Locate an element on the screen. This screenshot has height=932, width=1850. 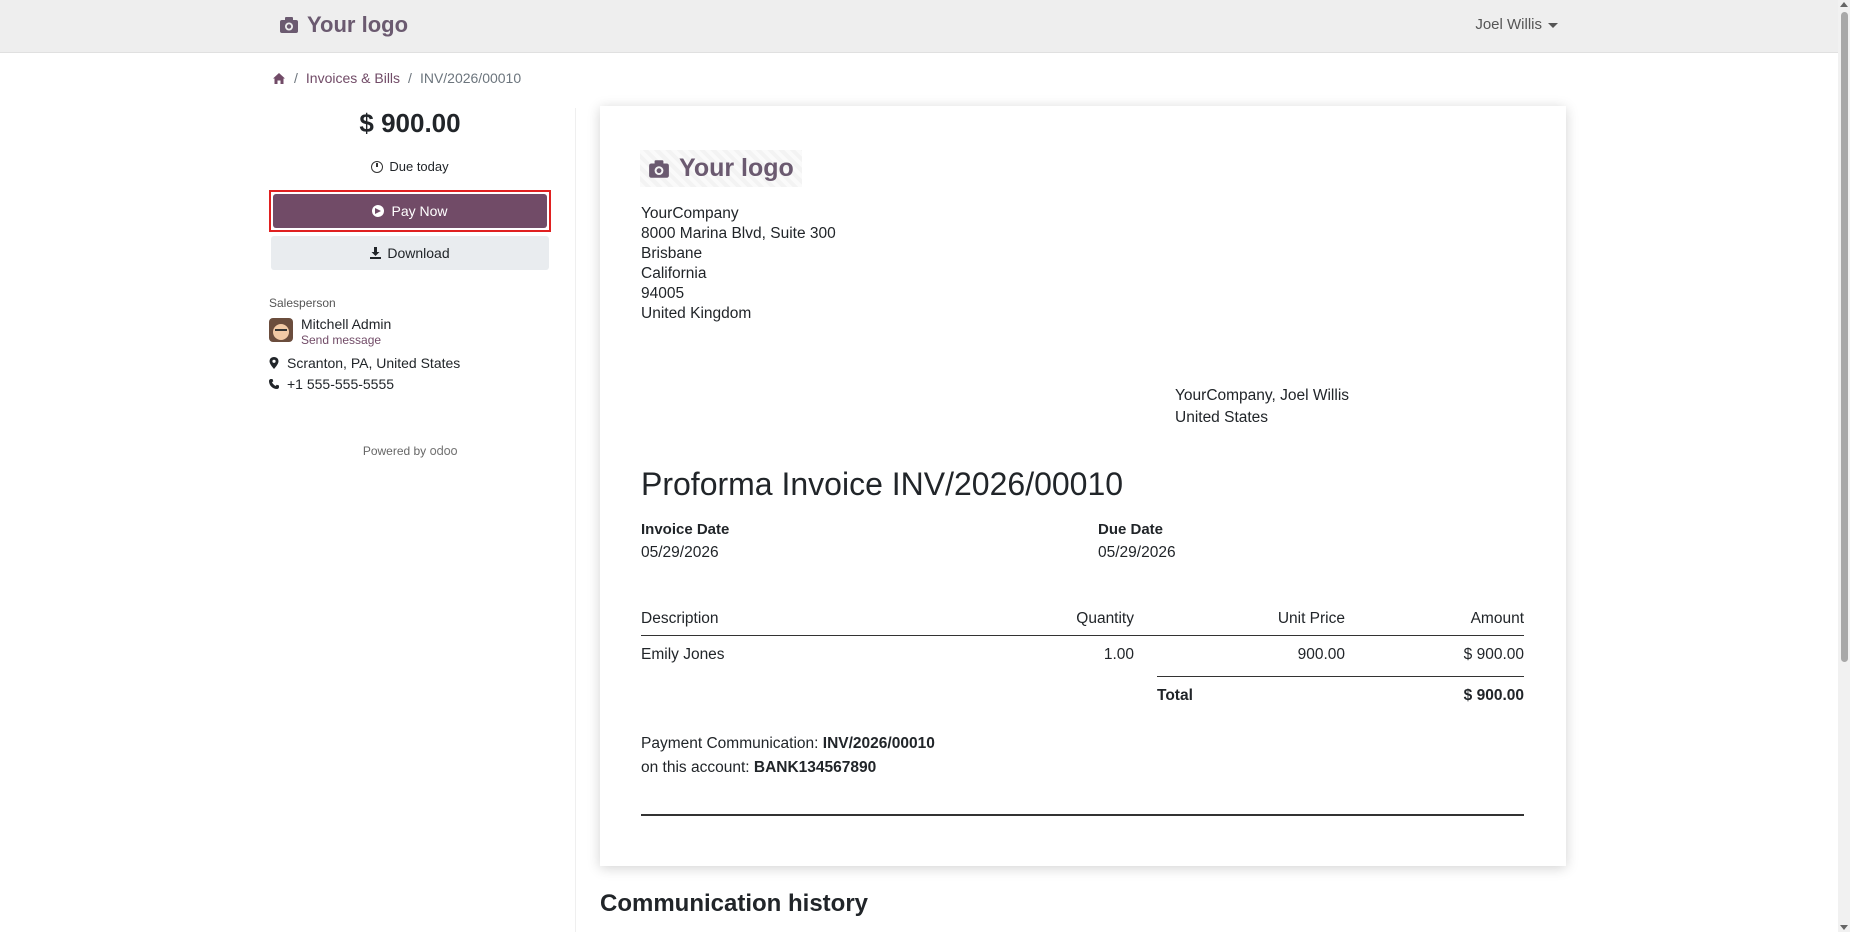
salesperson-avatar is located at coordinates (281, 330).